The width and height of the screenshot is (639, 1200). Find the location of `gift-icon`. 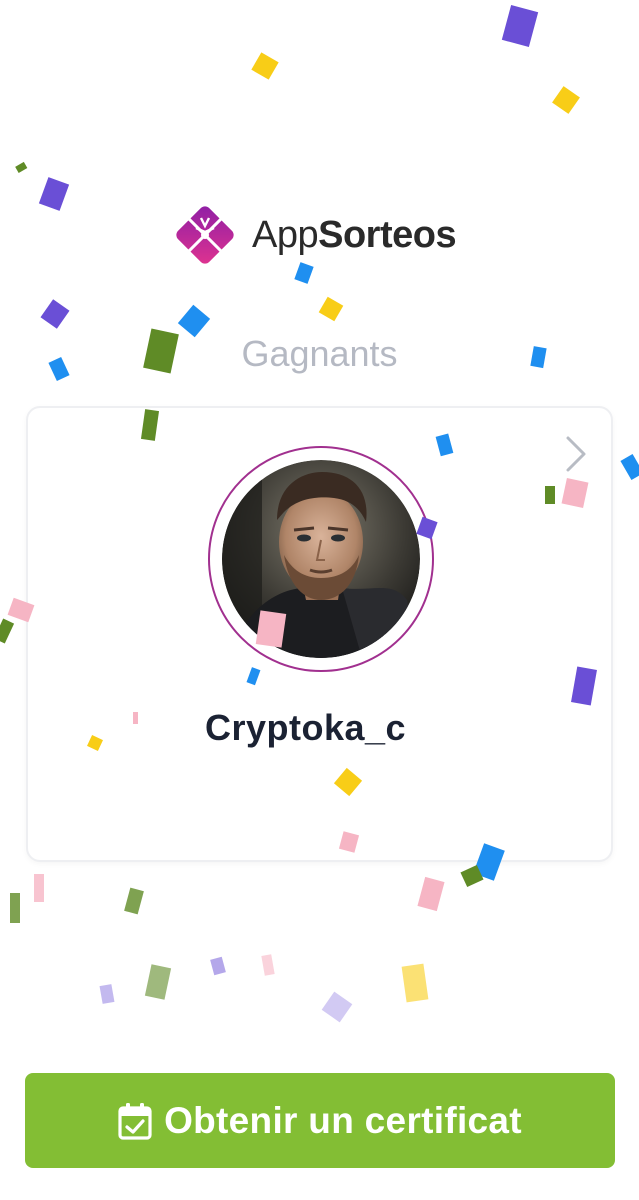

gift-icon is located at coordinates (205, 235).